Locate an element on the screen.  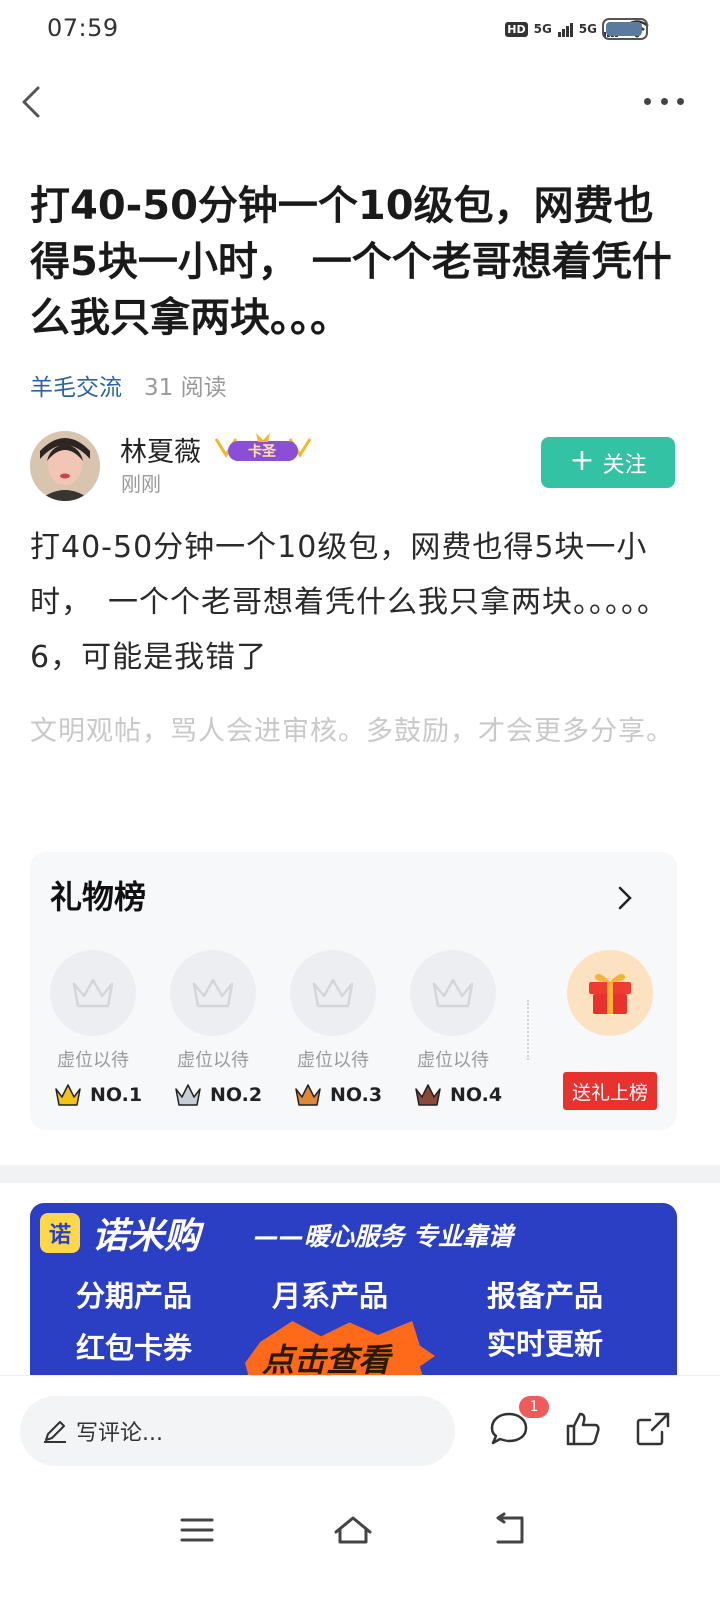
post-meta: 羊毛交流 31 阅读 is located at coordinates (128, 385).